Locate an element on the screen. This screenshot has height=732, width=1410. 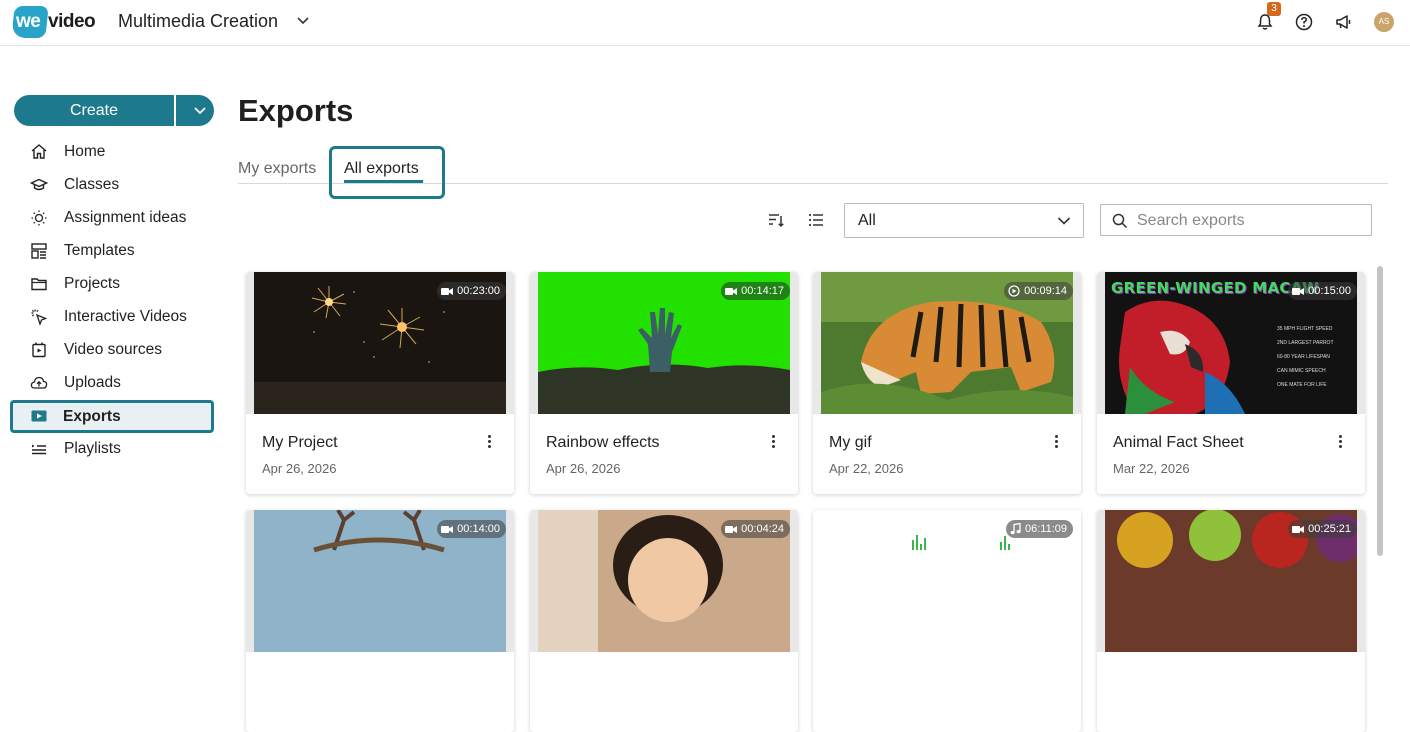
export-card: 06:11:09 is located at coordinates (947, 621).